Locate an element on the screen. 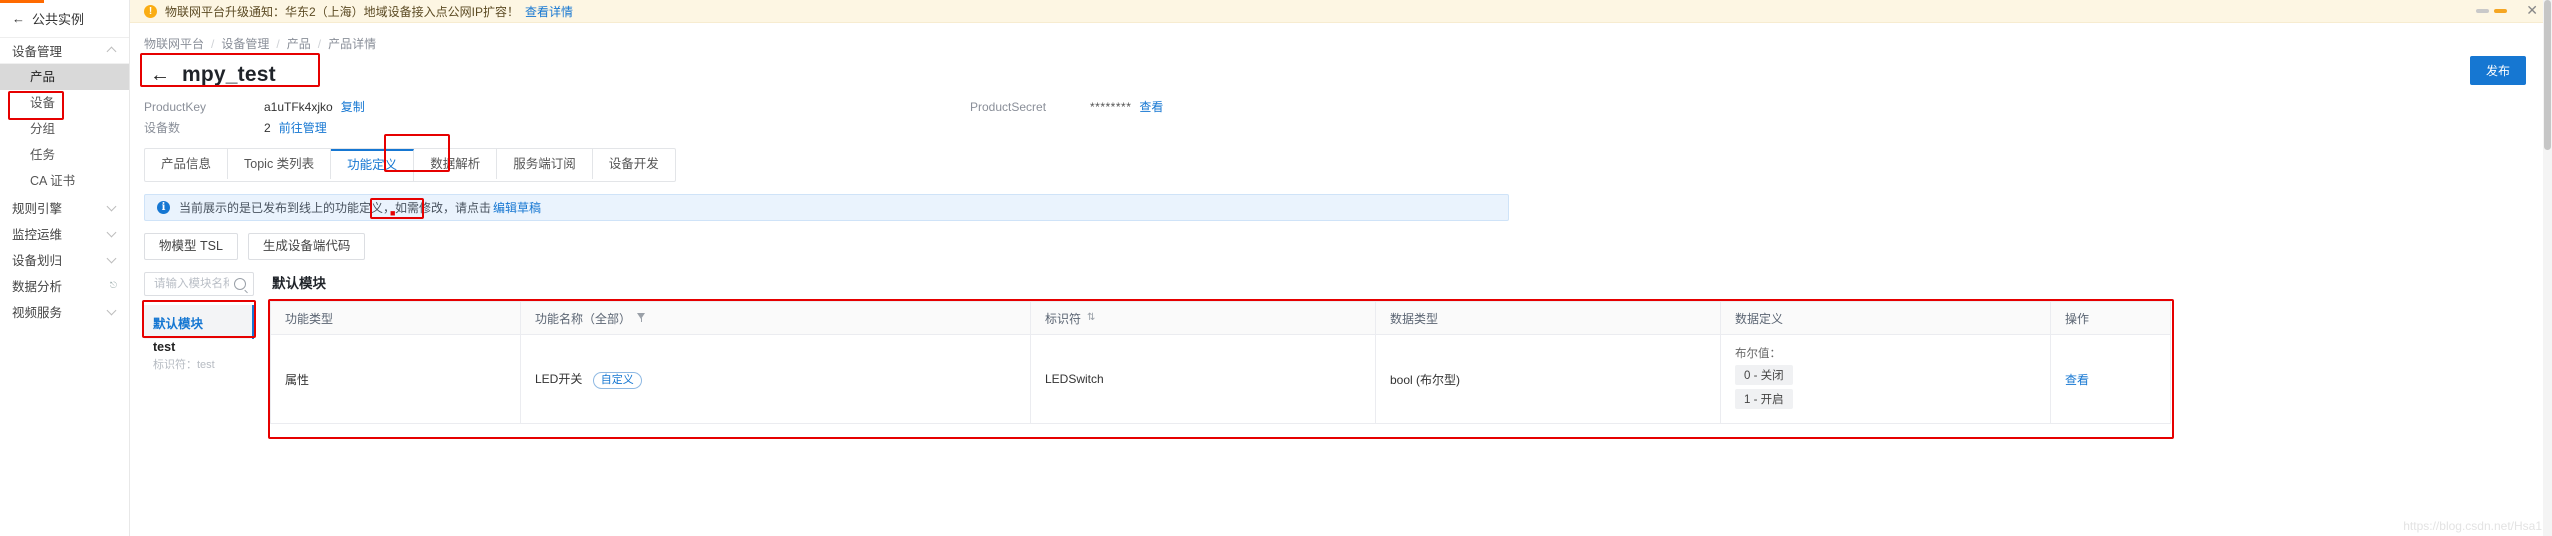 The width and height of the screenshot is (2552, 536). sidebar-group-label: 规则引擎 is located at coordinates (37, 208).